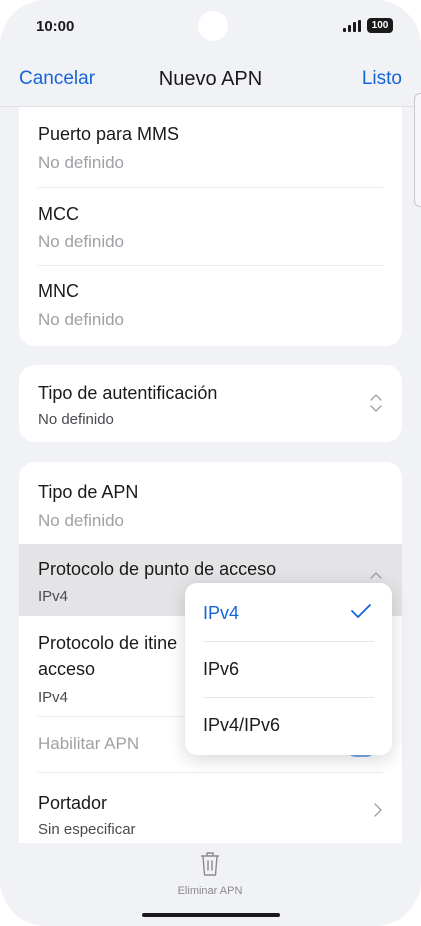 Image resolution: width=421 pixels, height=926 pixels. What do you see at coordinates (87, 829) in the screenshot?
I see `row-value: Sin especificar` at bounding box center [87, 829].